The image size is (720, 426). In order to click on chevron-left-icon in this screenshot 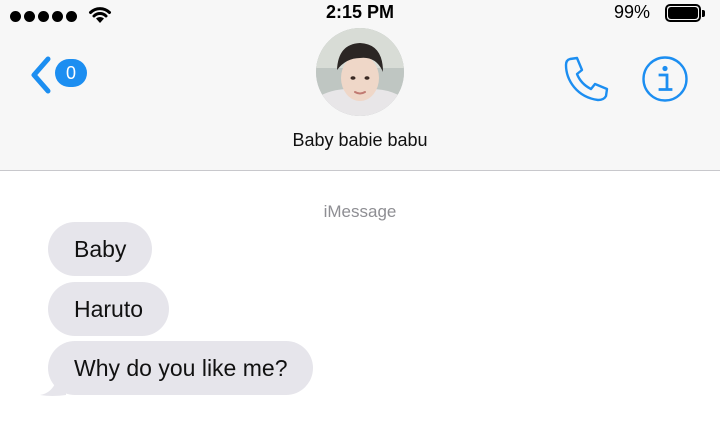, I will do `click(41, 75)`.